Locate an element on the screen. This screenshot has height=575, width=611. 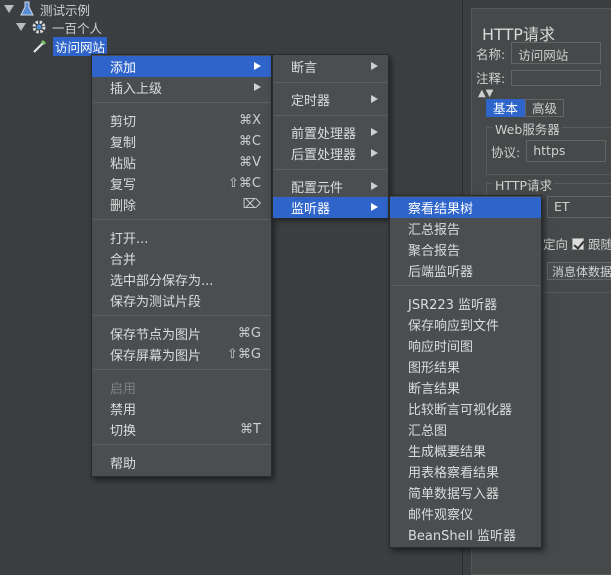
menu-item-label: BeanShell 监听器 is located at coordinates (462, 536).